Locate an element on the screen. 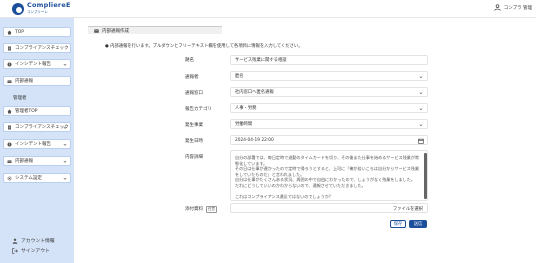 The height and width of the screenshot is (263, 536). sidebar-item-incident-report: インシデント報告 is located at coordinates (37, 64).